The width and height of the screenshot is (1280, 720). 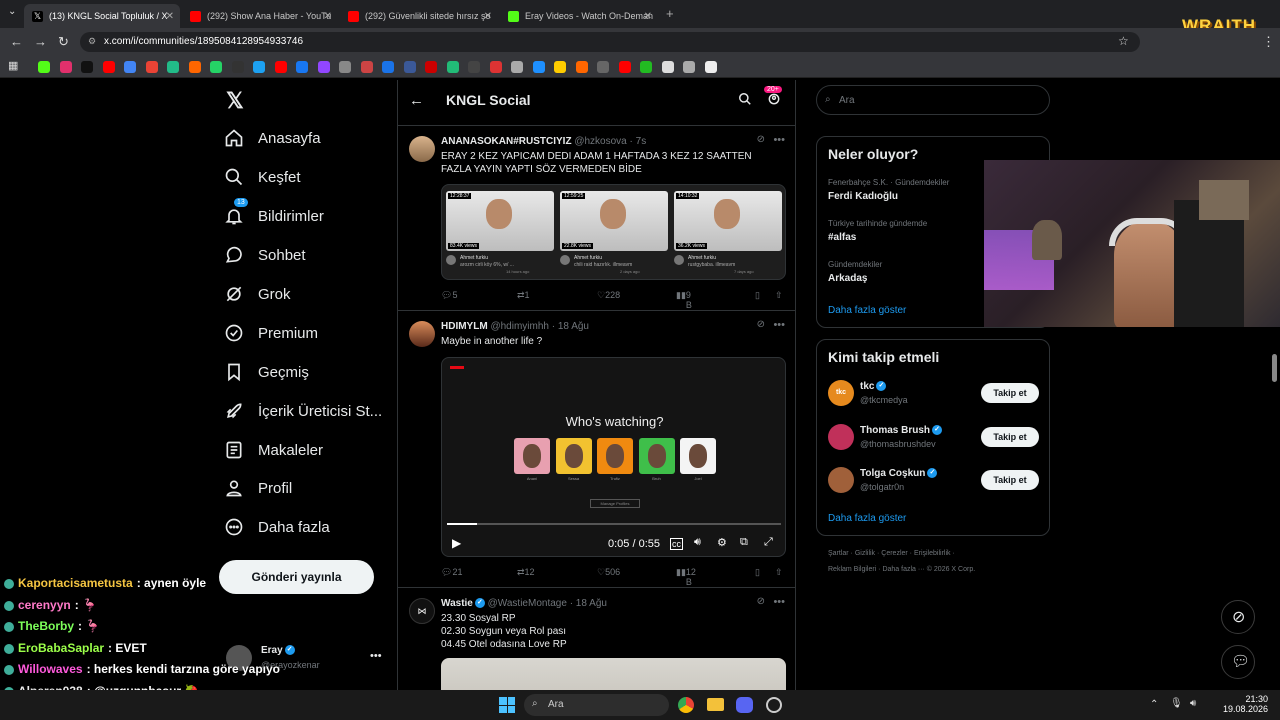 What do you see at coordinates (1268, 42) in the screenshot?
I see `browser-menu-icon: ⋮` at bounding box center [1268, 42].